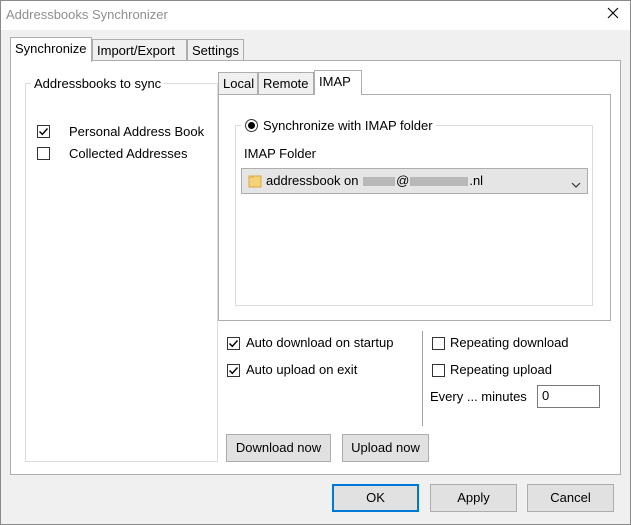  I want to click on tab-remote: Remote, so click(286, 83).